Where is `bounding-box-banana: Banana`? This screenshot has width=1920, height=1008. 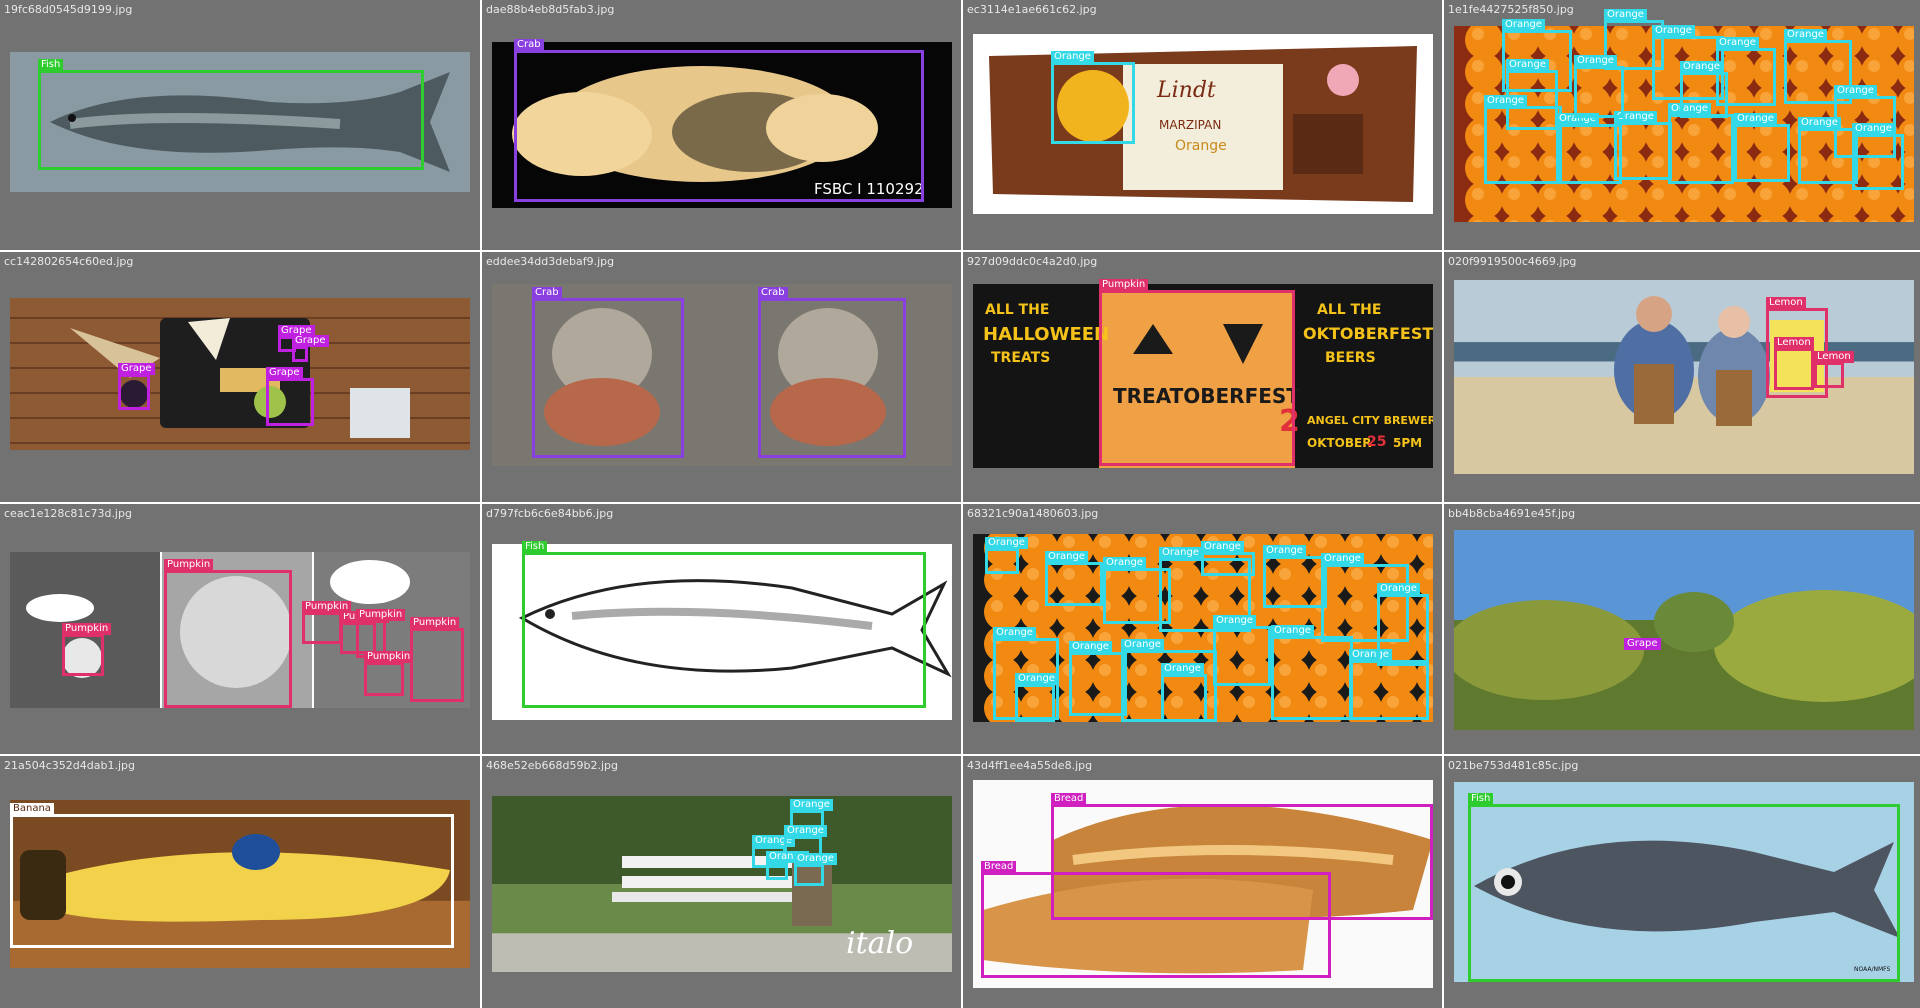
bounding-box-banana: Banana is located at coordinates (232, 875).